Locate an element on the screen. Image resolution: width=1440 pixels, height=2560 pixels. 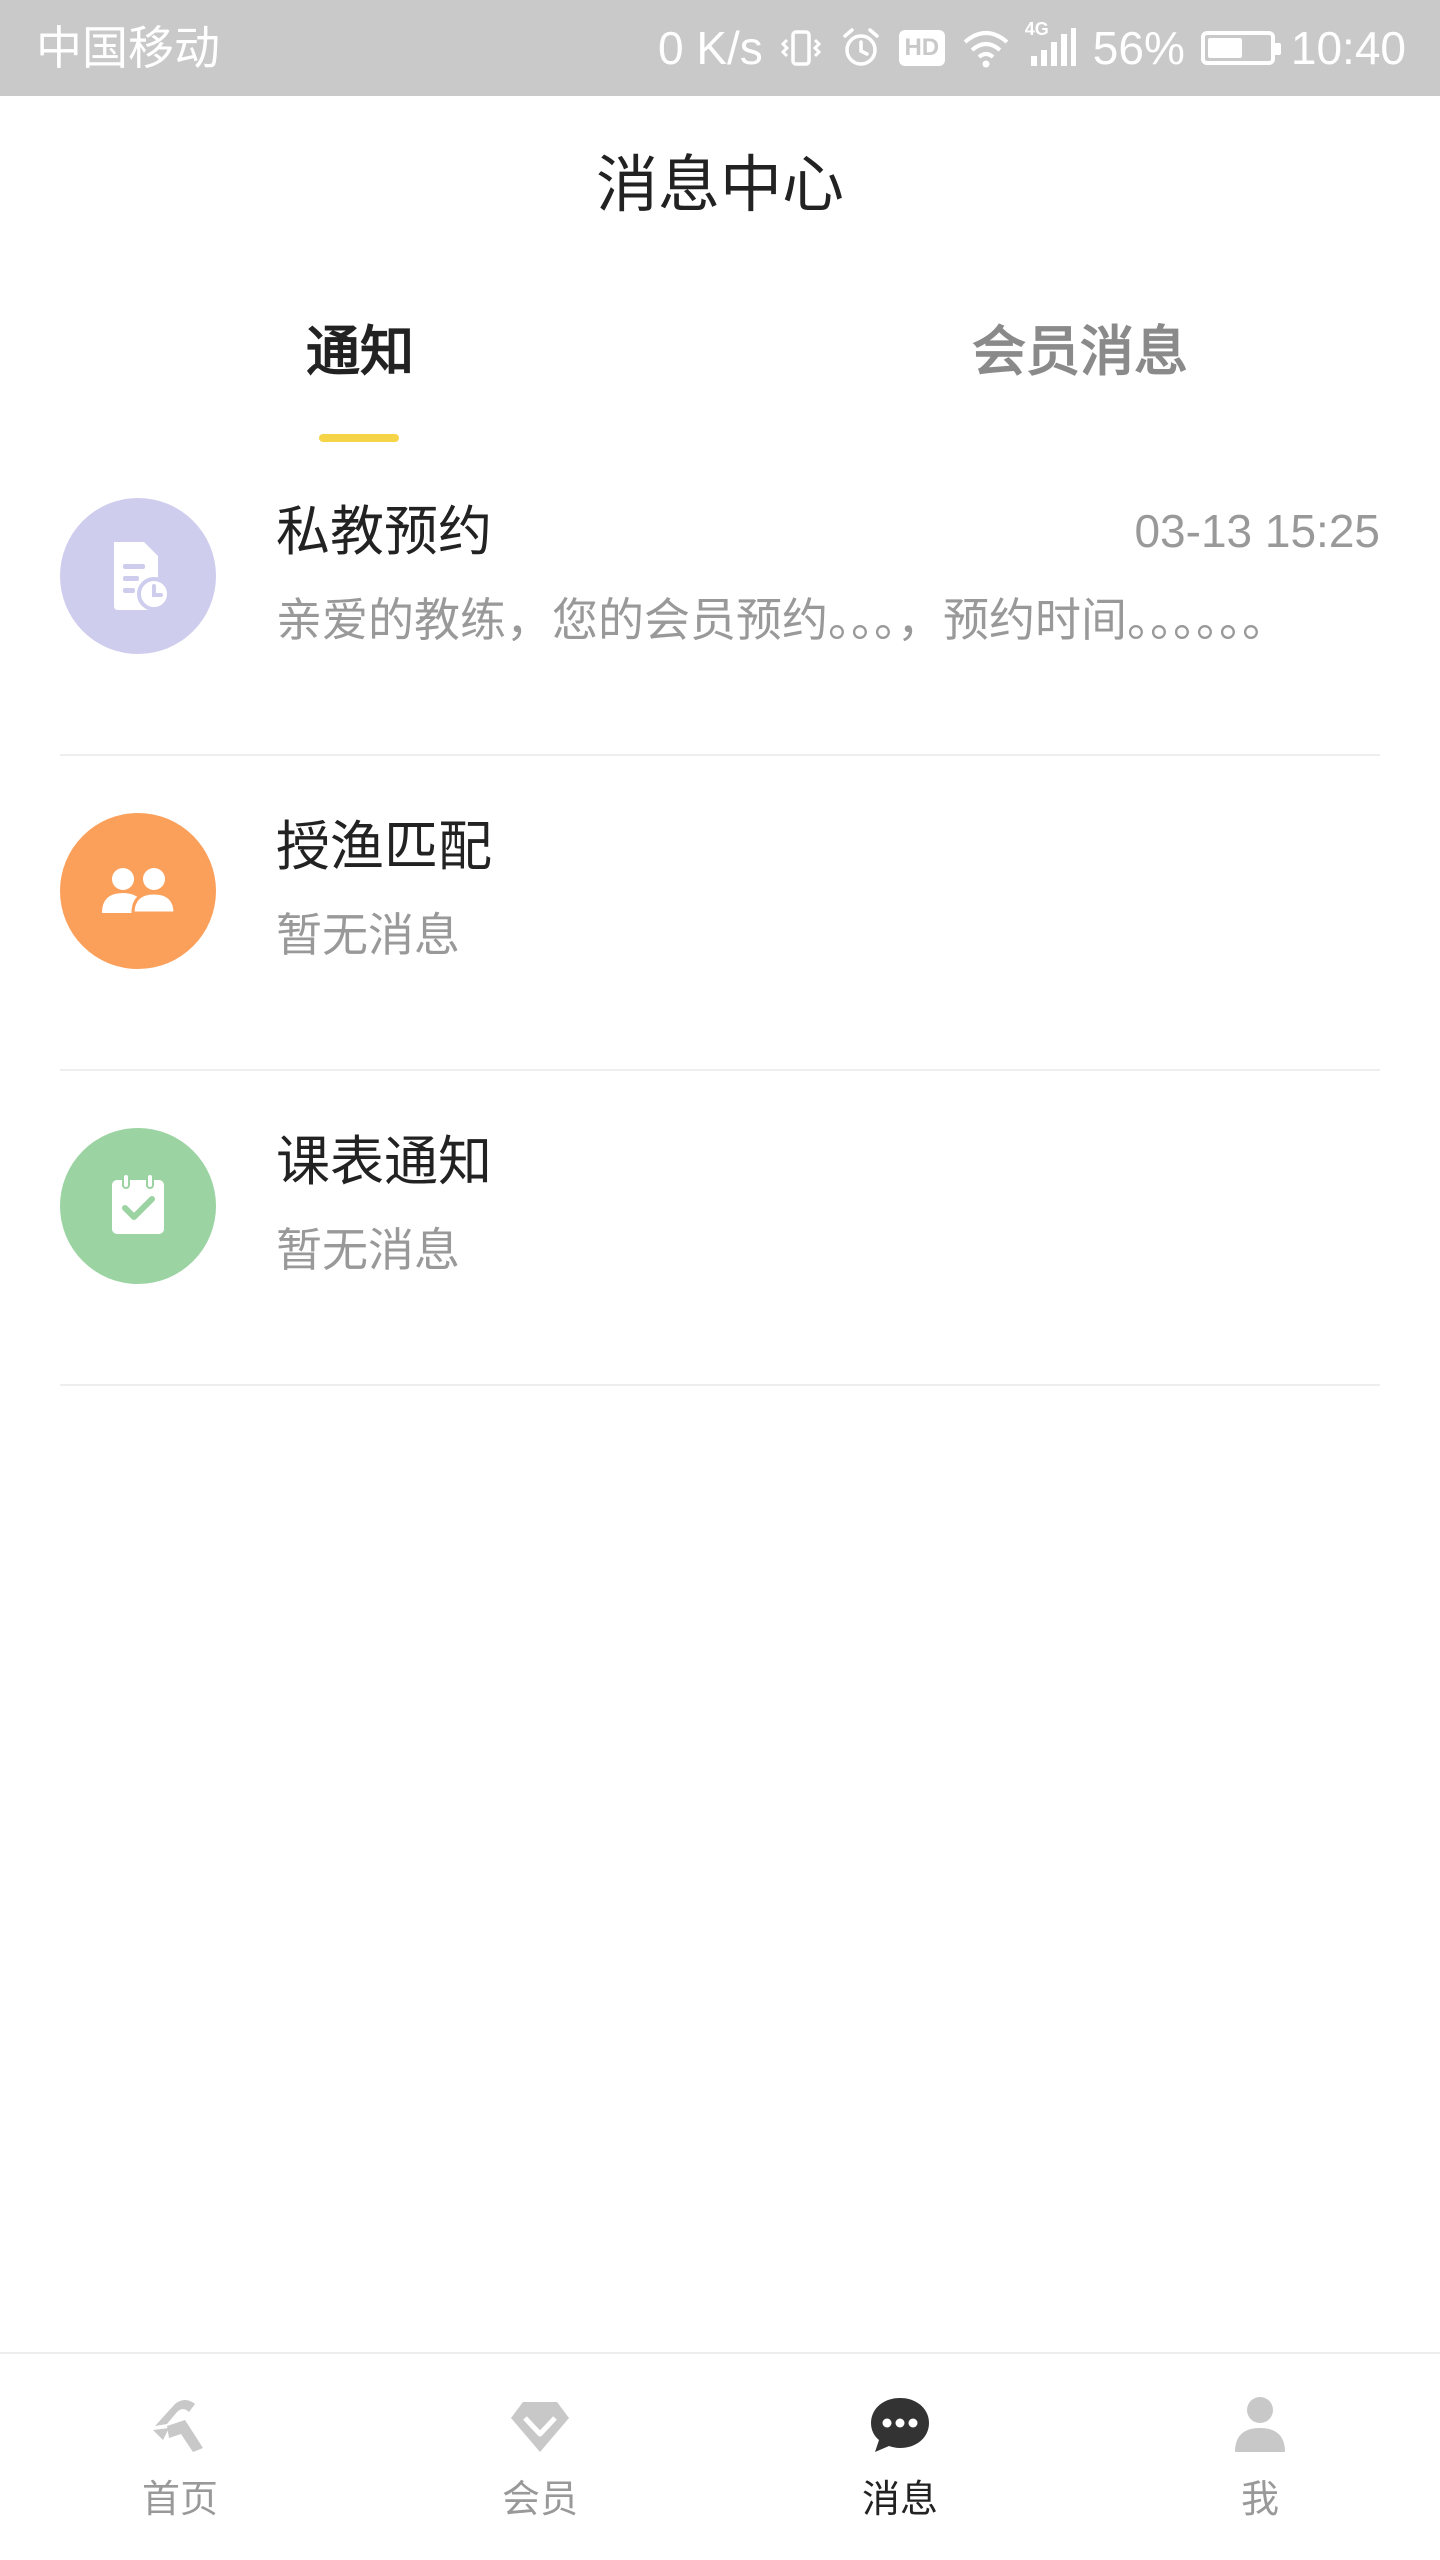
message-item-match: 授渔匹配 暂无消息 is located at coordinates (720, 913).